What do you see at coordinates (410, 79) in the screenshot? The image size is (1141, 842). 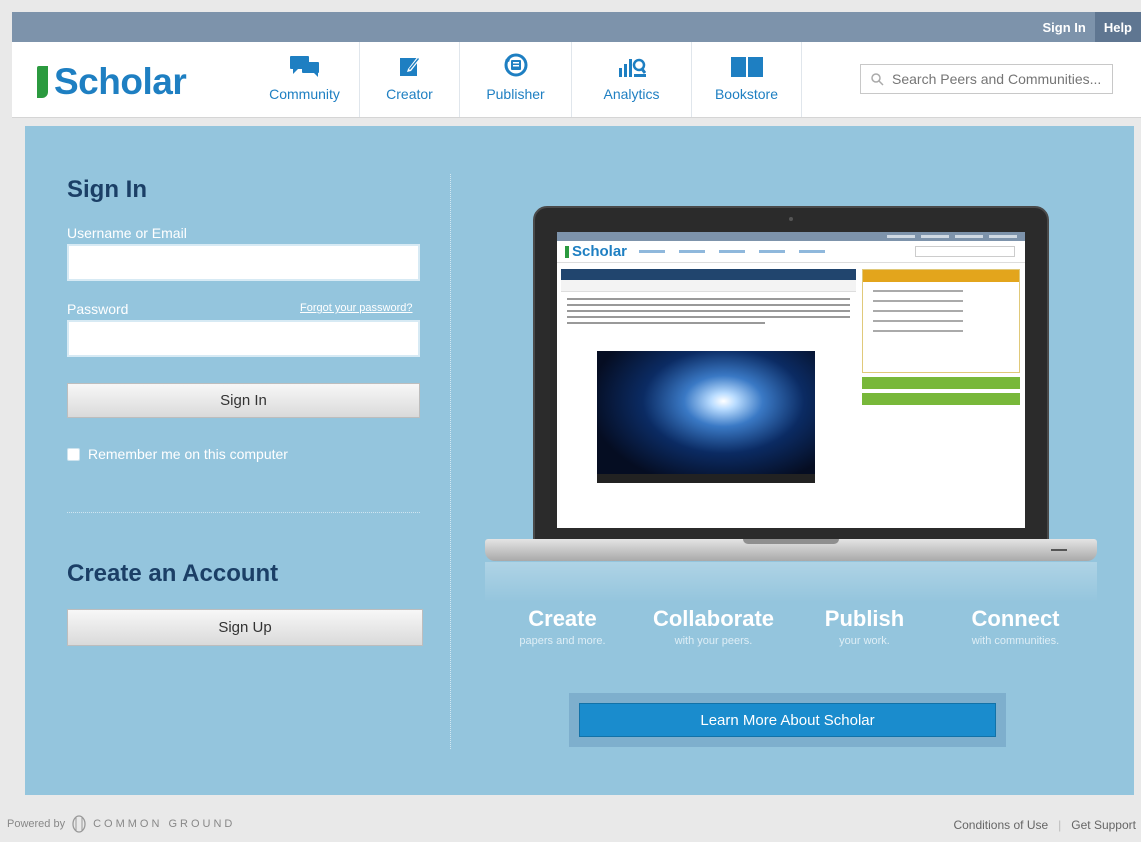 I see `nav-item-creator: Creator` at bounding box center [410, 79].